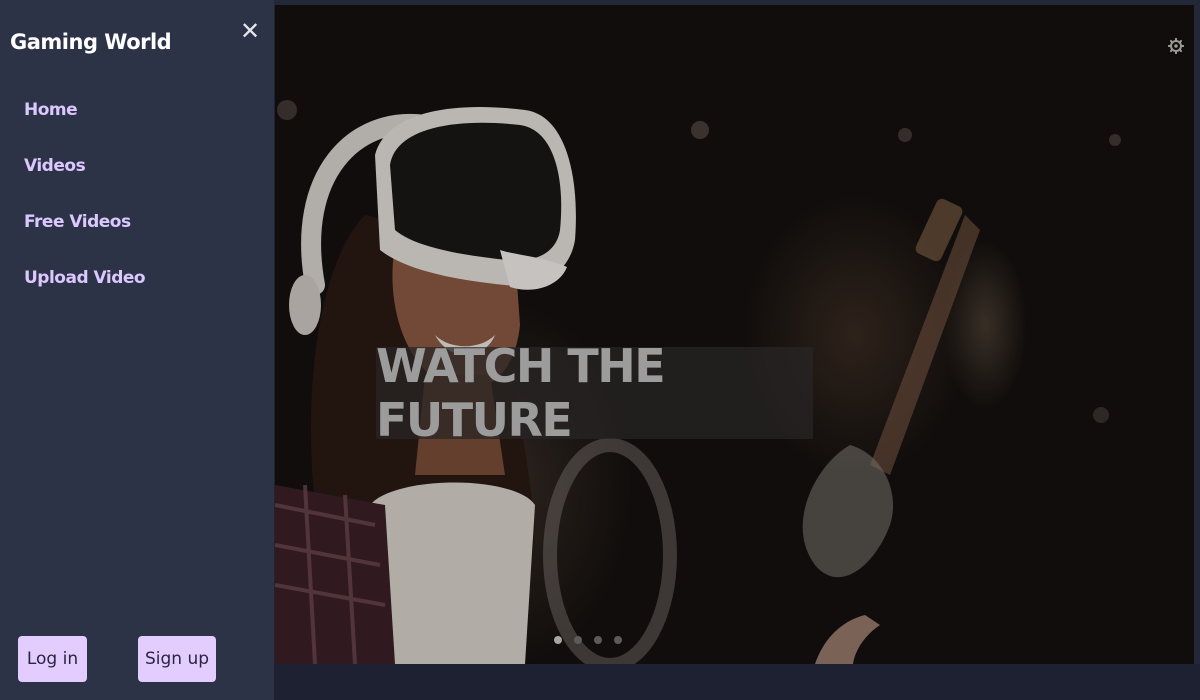  I want to click on signup-button: Sign up, so click(177, 659).